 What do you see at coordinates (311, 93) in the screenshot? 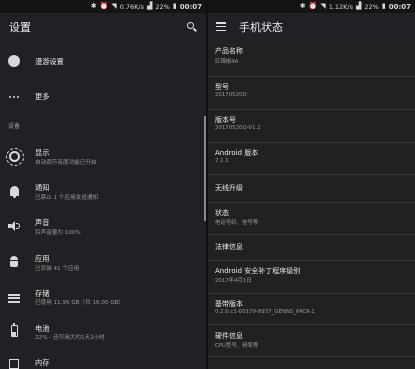
I see `info-row-model: 型号 20170520Q` at bounding box center [311, 93].